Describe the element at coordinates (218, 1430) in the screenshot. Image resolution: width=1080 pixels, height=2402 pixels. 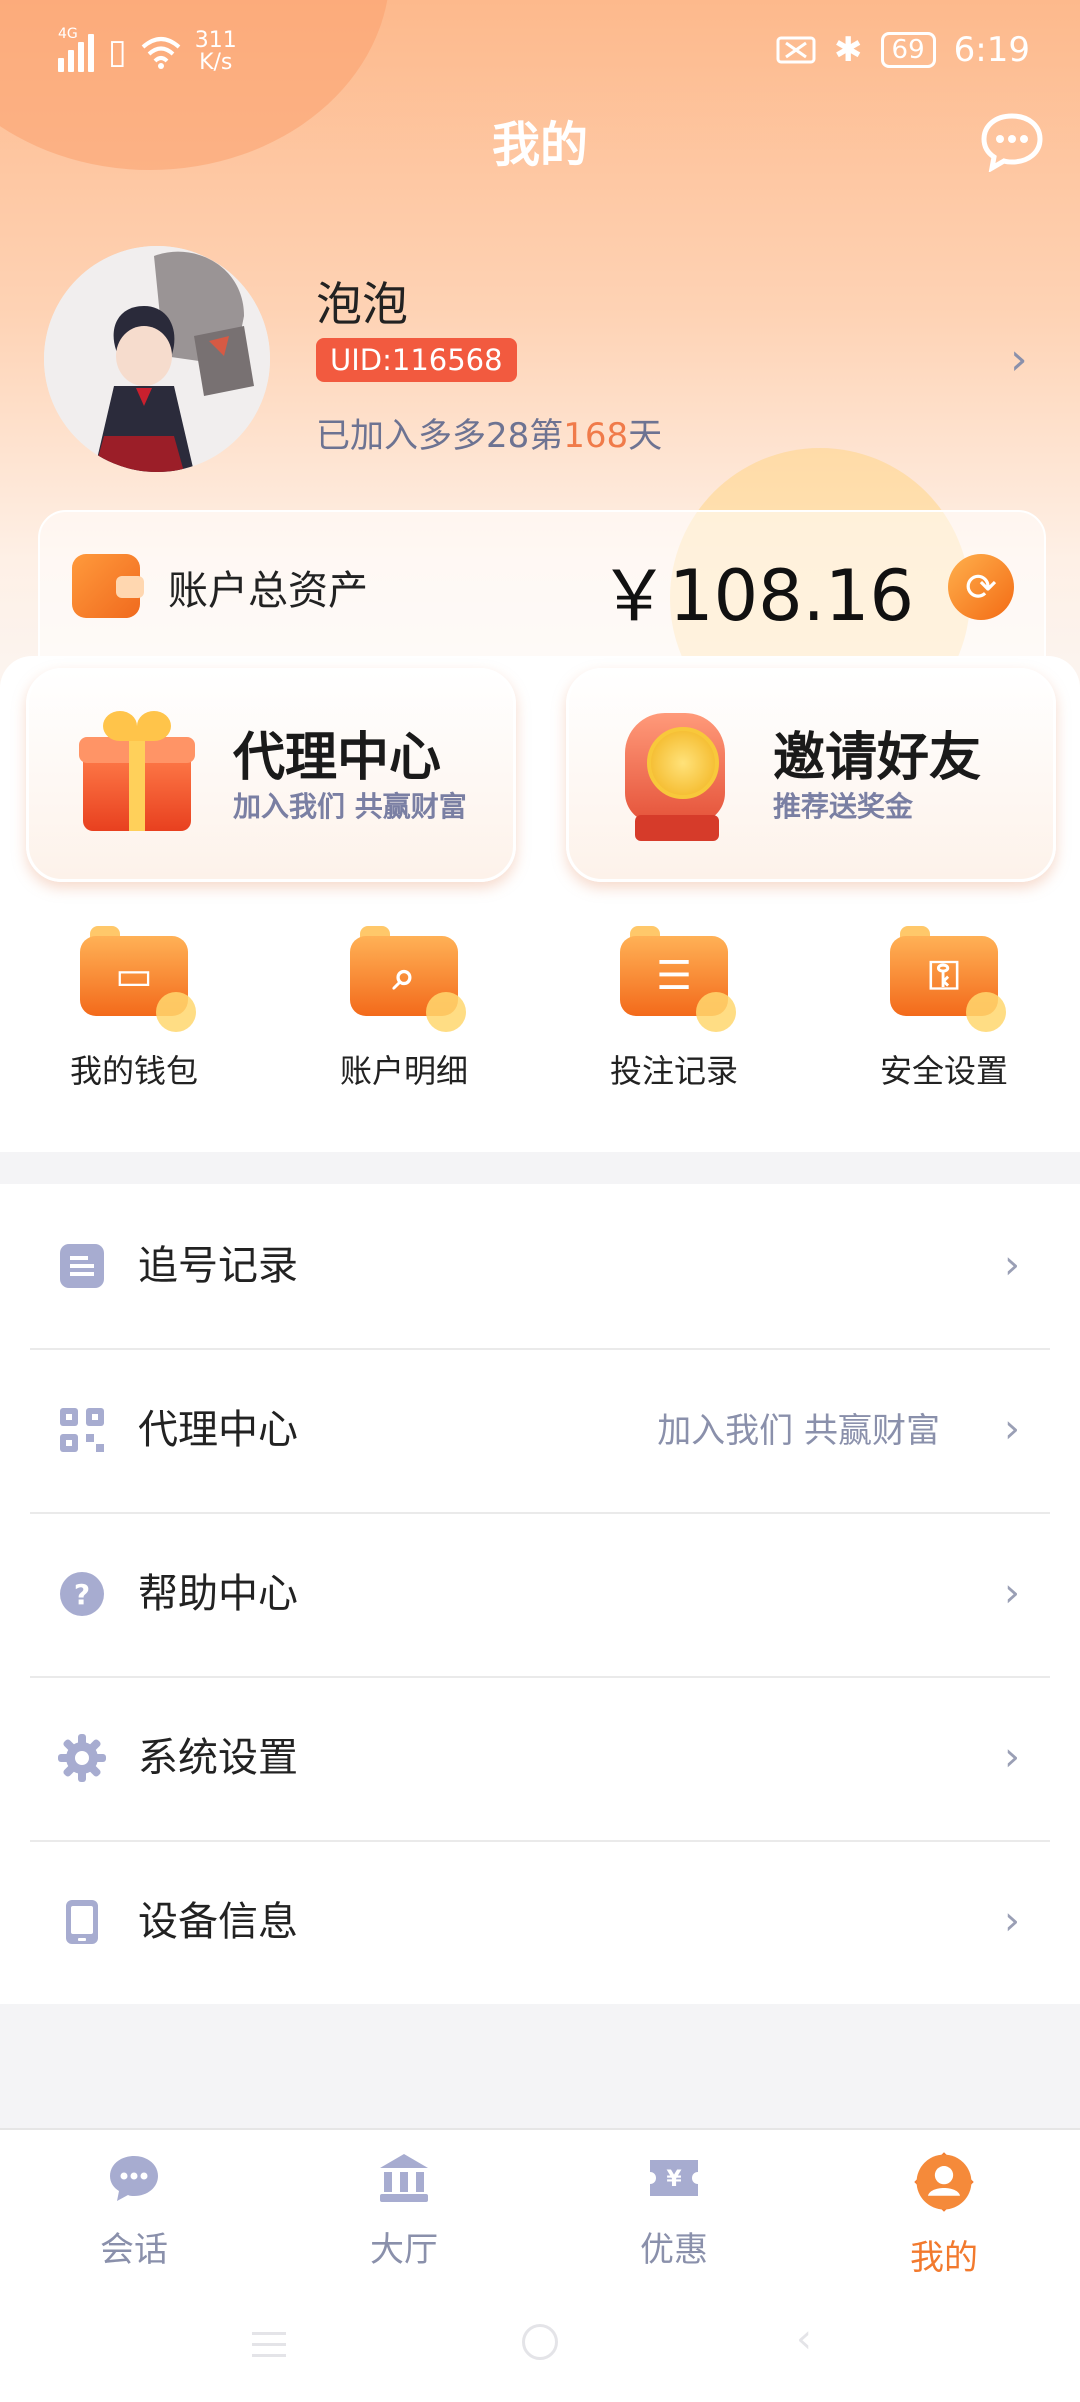
I see `menu-item-label: 代理中心` at that location.